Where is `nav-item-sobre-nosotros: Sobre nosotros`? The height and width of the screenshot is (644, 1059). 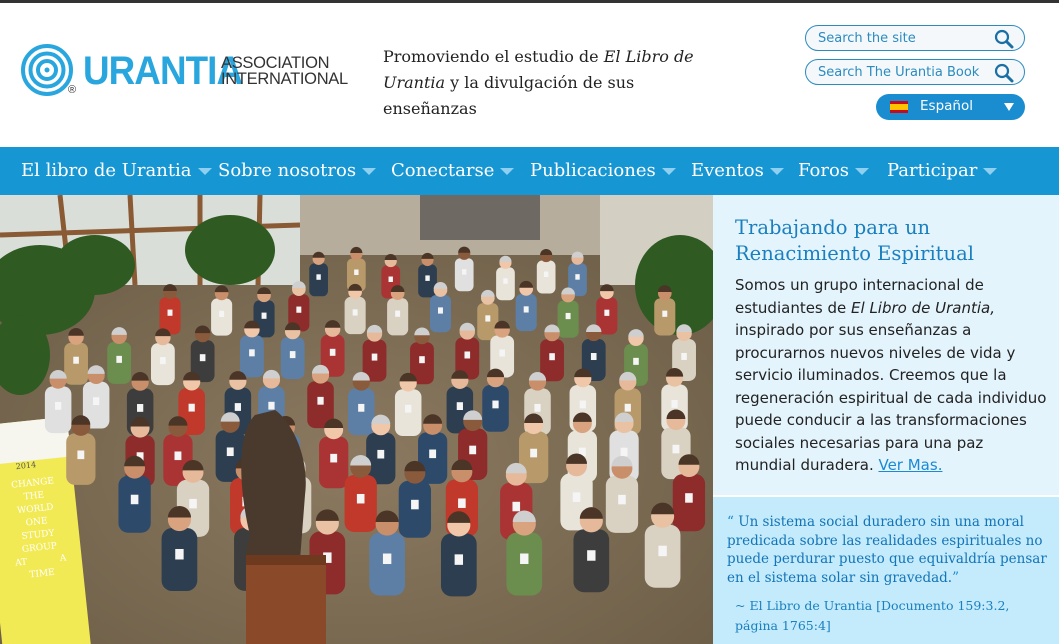 nav-item-sobre-nosotros: Sobre nosotros is located at coordinates (297, 171).